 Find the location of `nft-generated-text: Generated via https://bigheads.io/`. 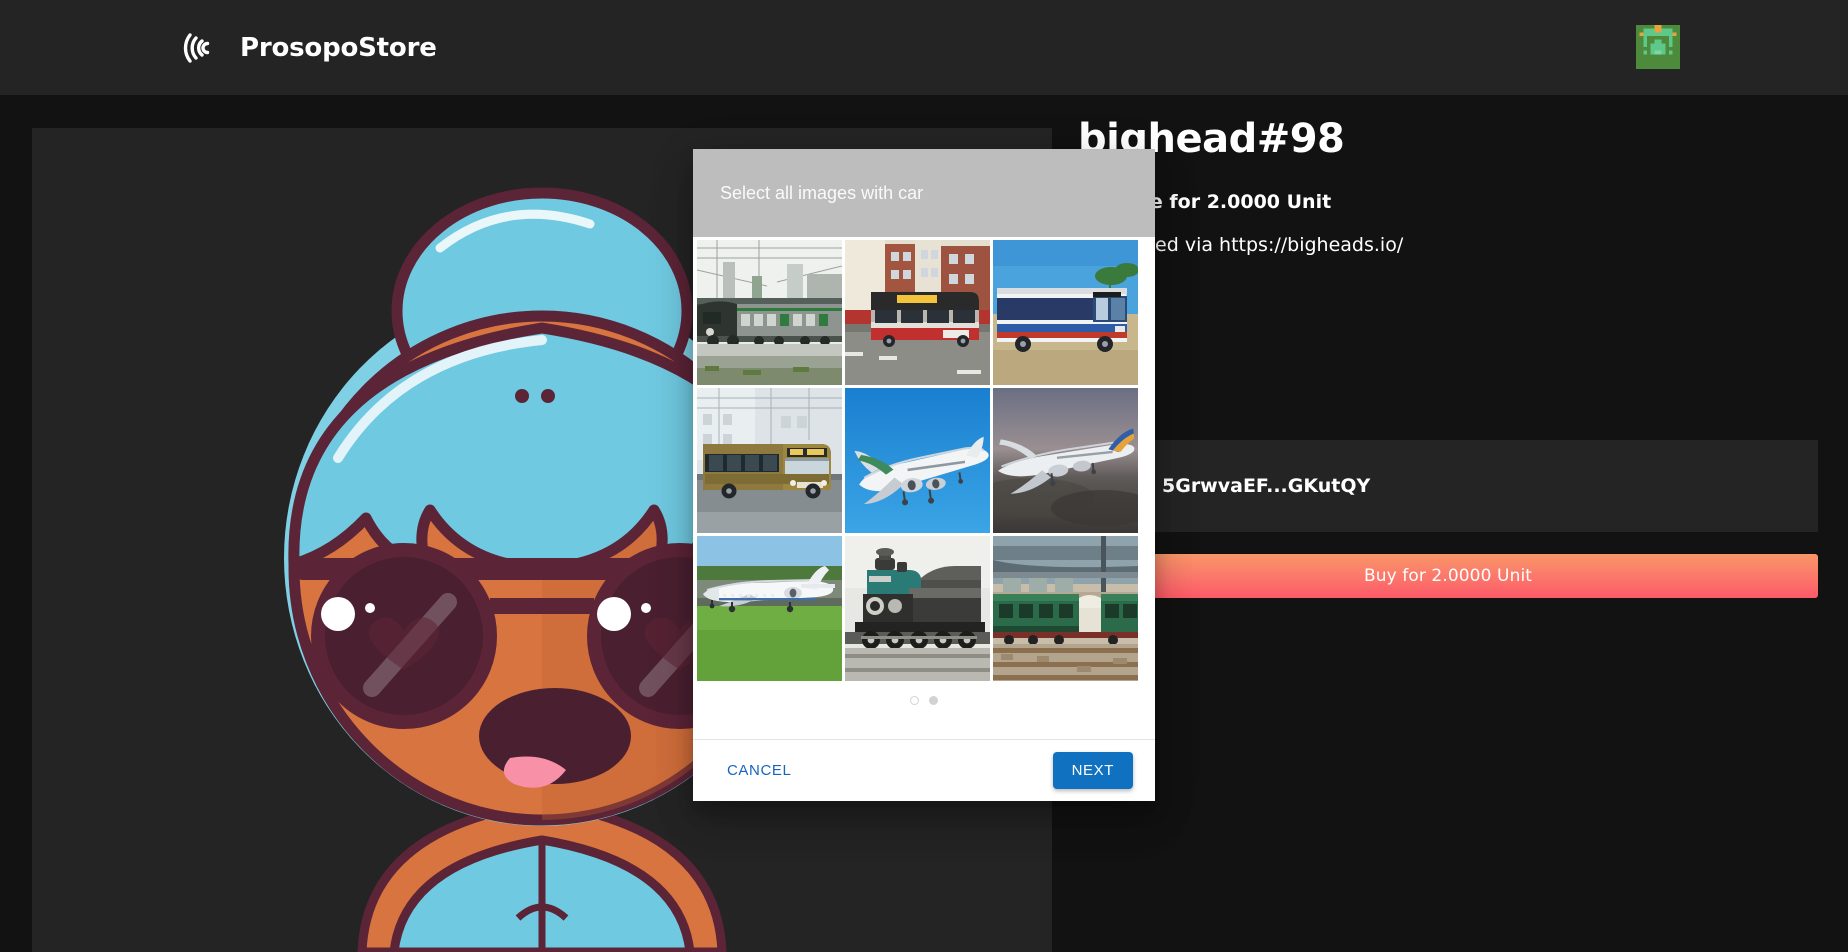

nft-generated-text: Generated via https://bigheads.io/ is located at coordinates (1241, 245).